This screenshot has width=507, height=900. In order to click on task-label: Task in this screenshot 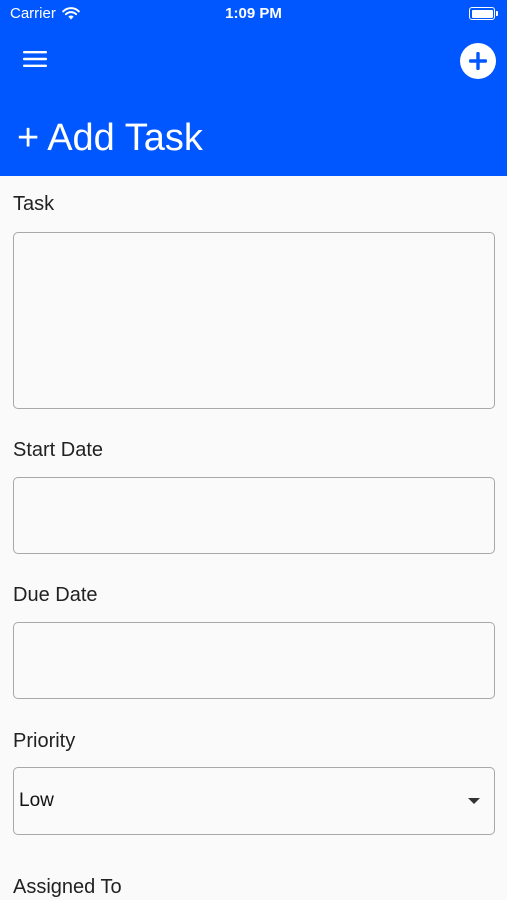, I will do `click(34, 204)`.